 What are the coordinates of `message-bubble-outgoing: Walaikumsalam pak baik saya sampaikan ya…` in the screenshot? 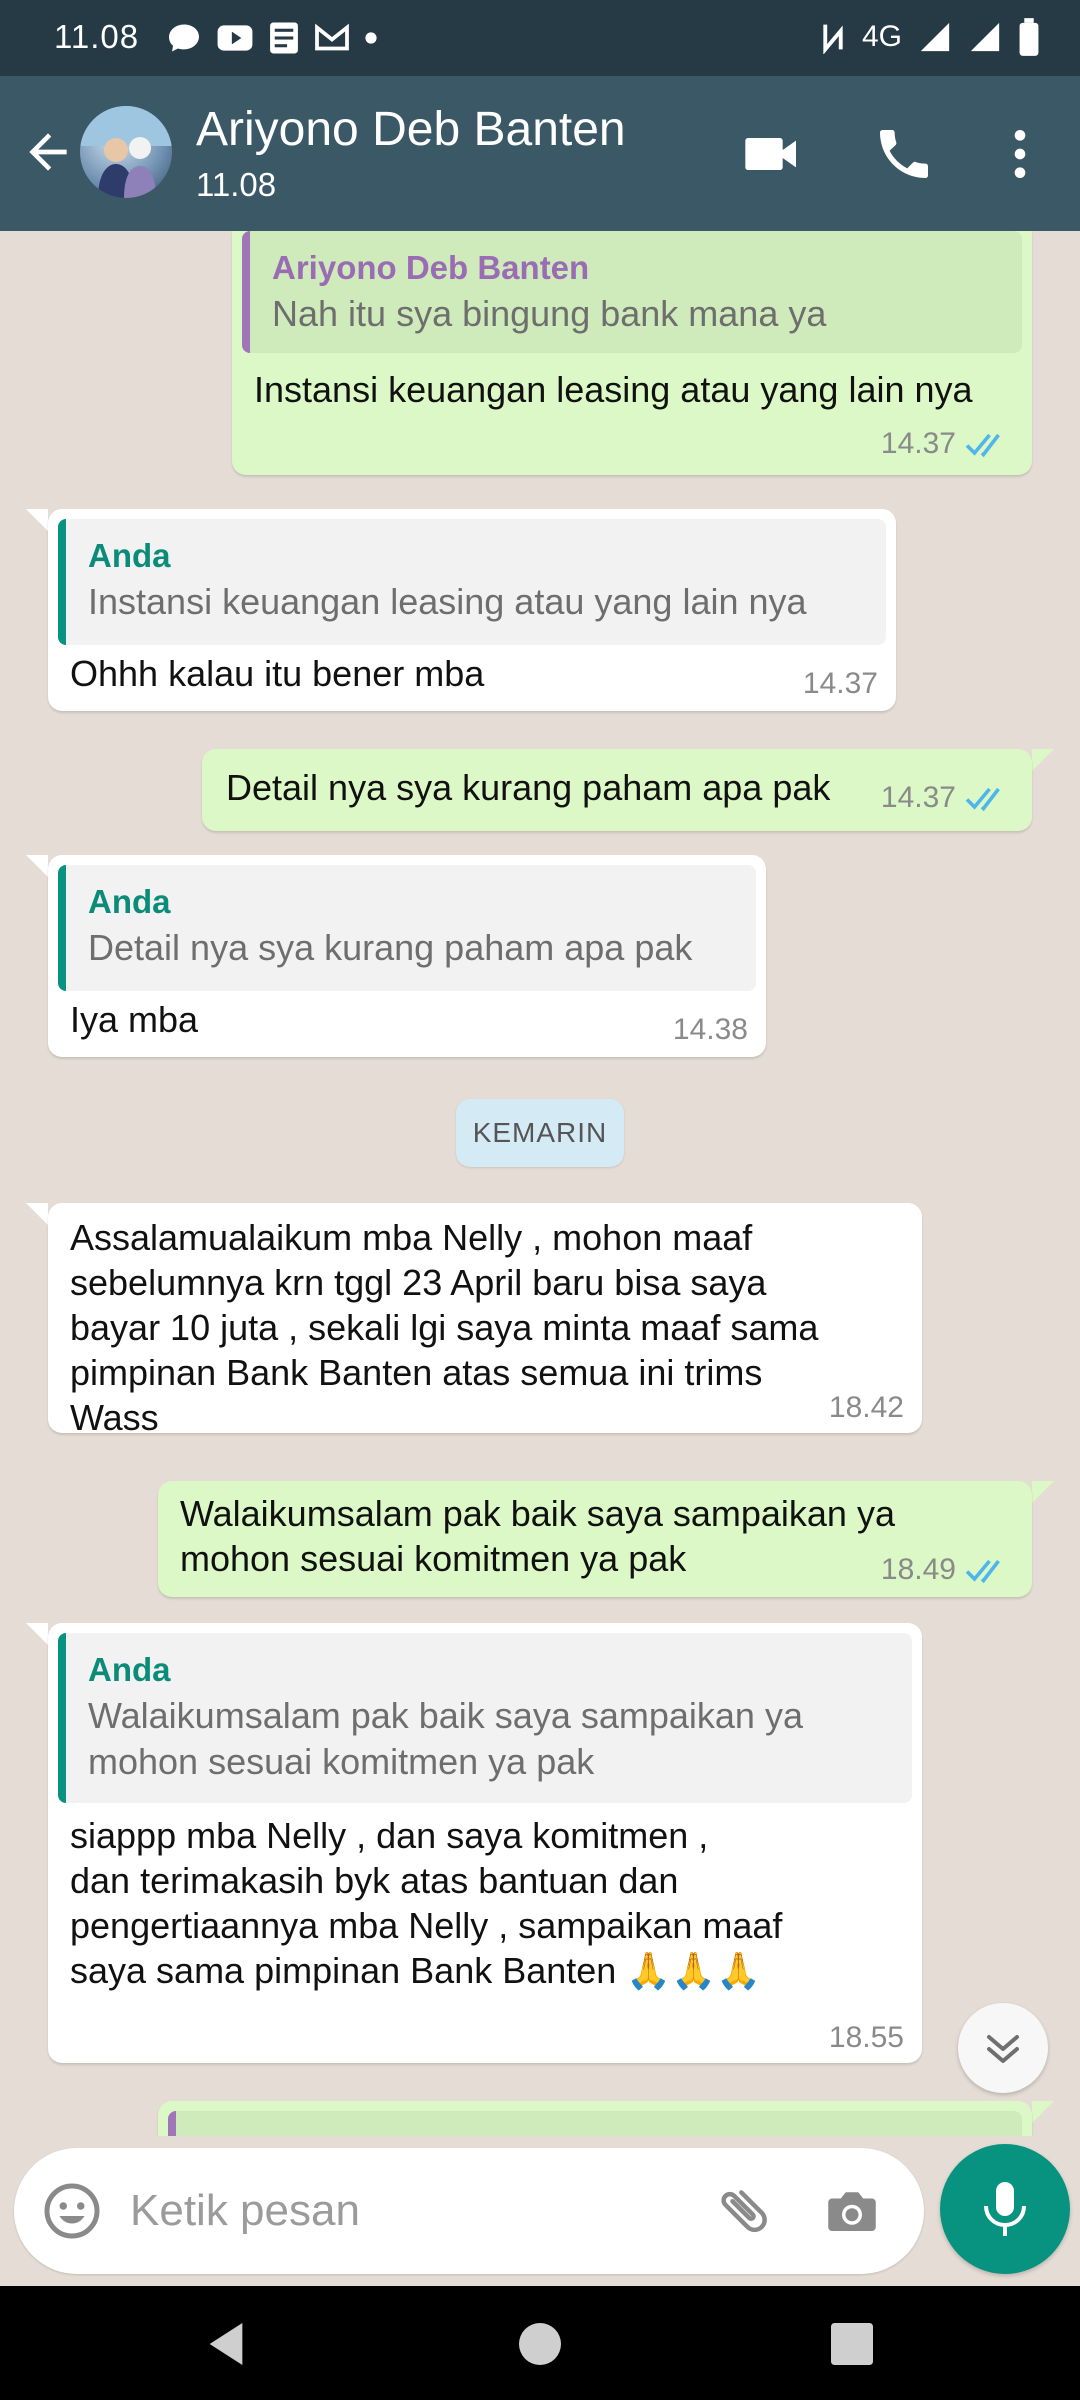 It's located at (595, 1539).